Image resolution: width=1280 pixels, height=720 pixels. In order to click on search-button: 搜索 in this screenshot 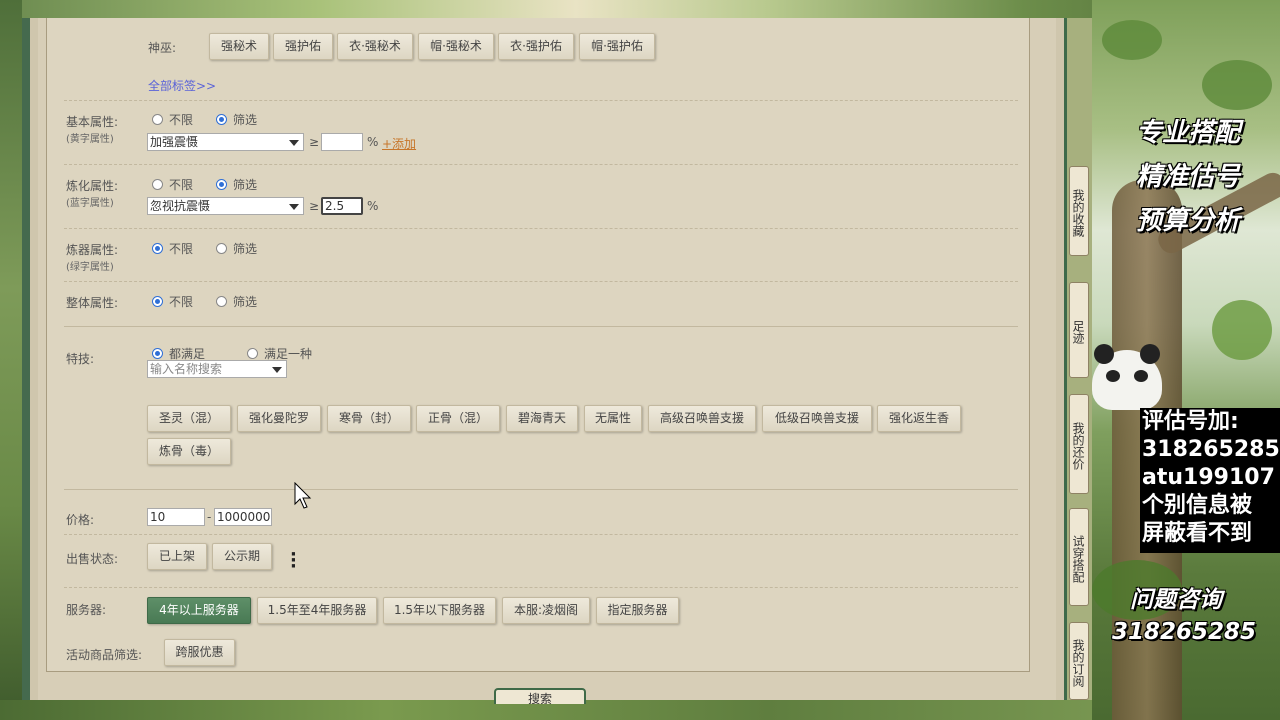, I will do `click(540, 696)`.